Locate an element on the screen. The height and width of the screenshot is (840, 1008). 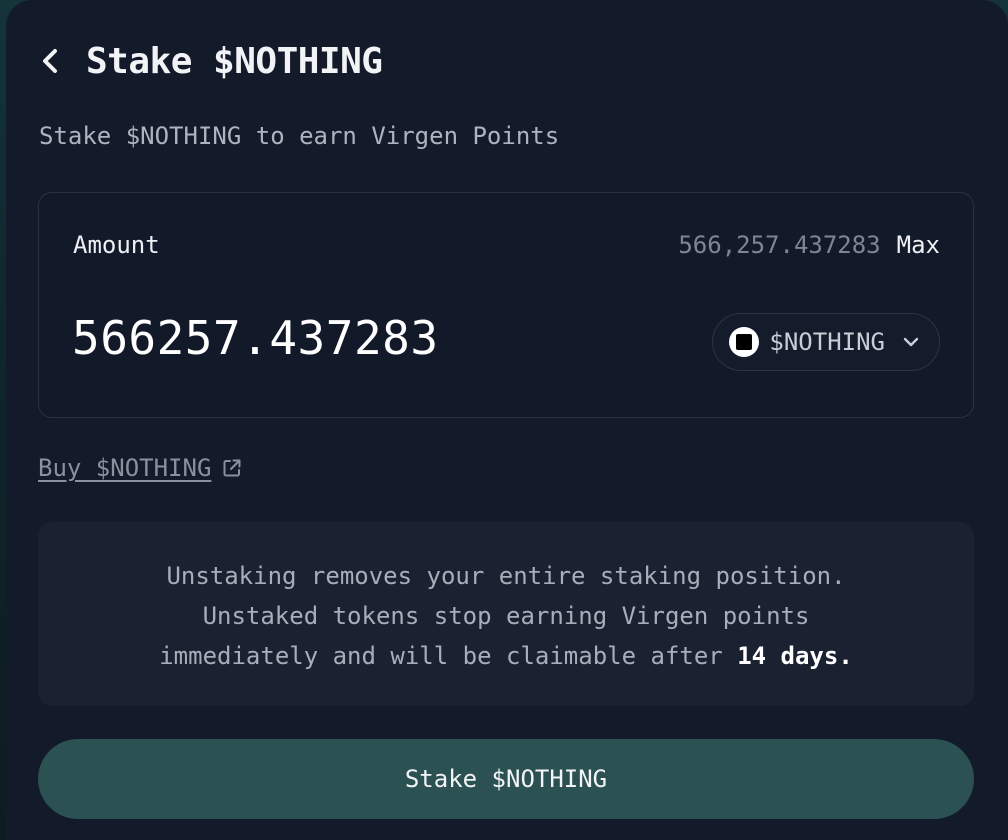
buy-token-link: Buy $NOTHING is located at coordinates (140, 468).